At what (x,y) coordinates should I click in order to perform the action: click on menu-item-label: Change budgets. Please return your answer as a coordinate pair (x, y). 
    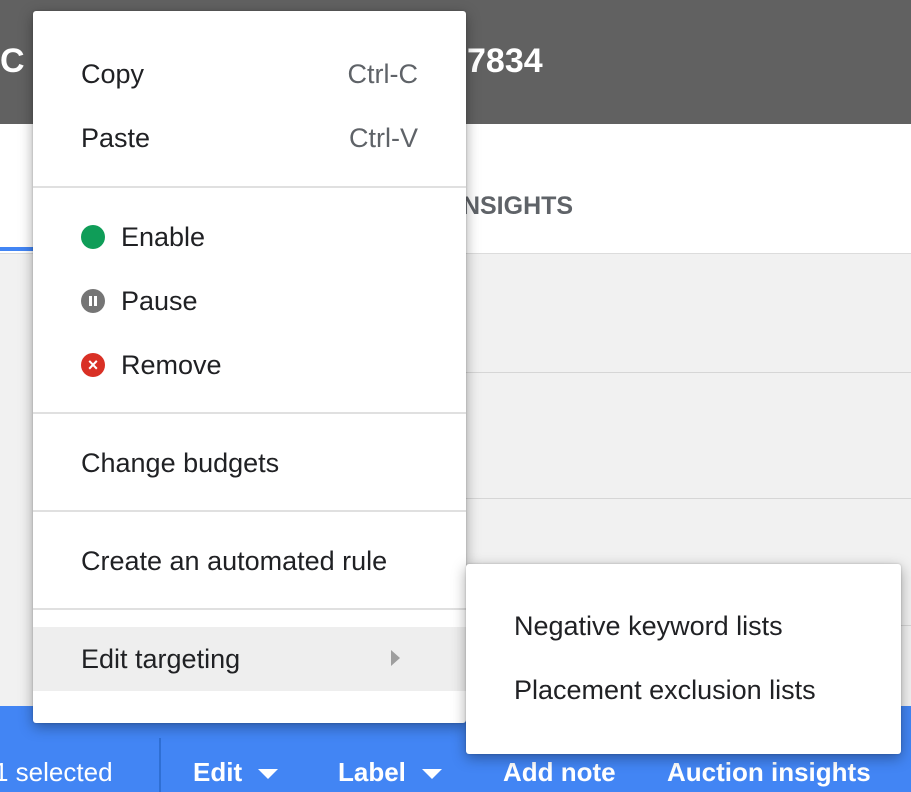
    Looking at the image, I should click on (180, 463).